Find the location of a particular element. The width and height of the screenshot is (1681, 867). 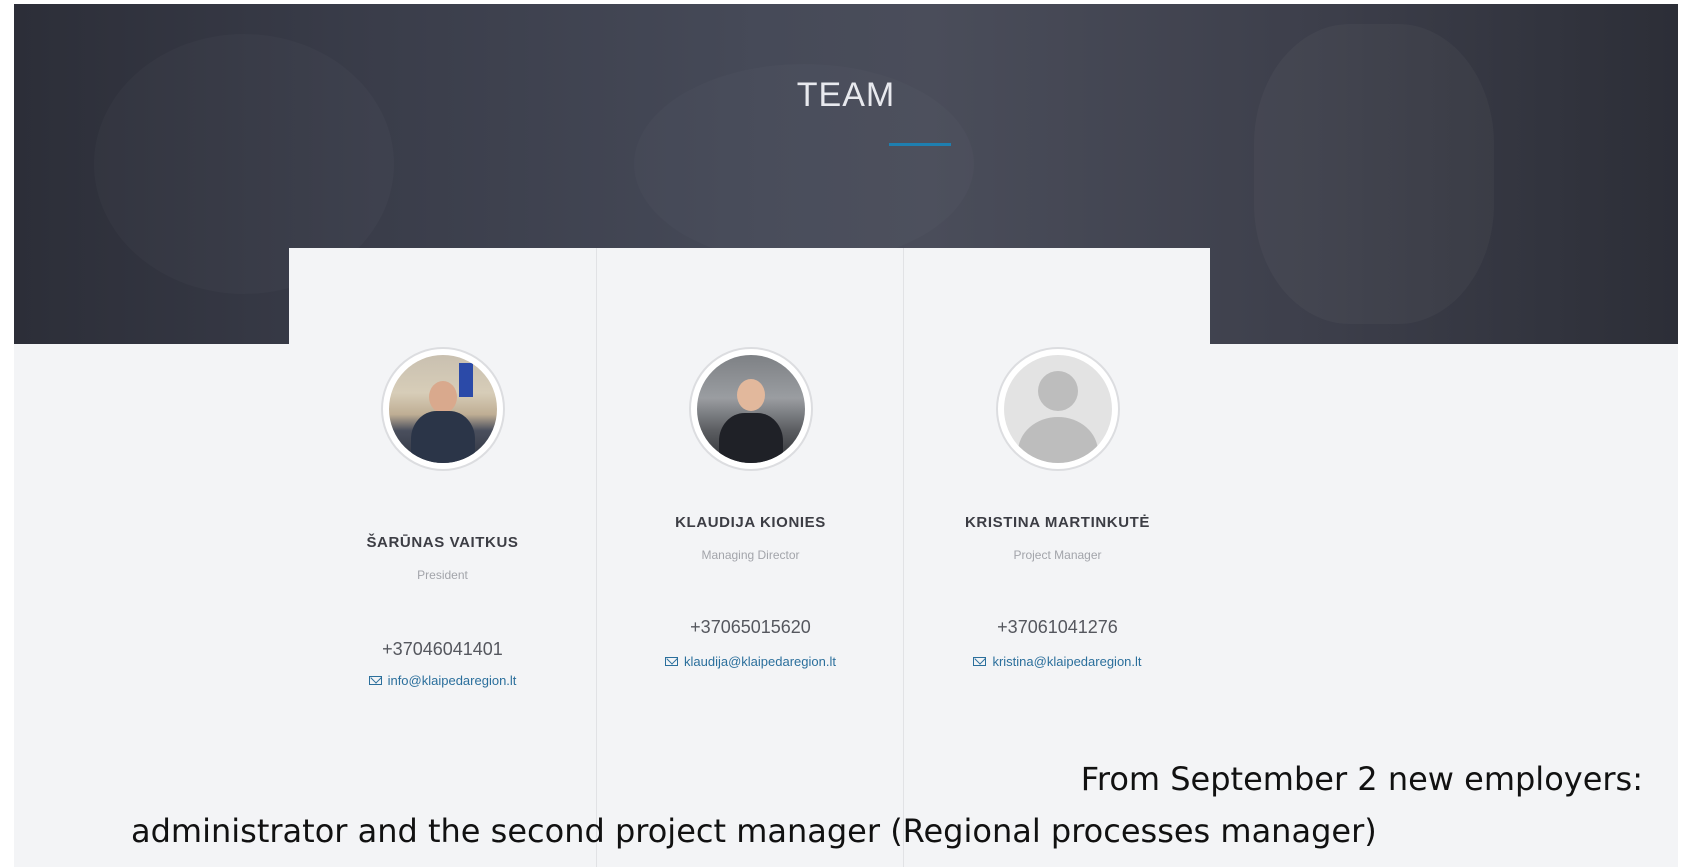

member-email-text: klaudija@klaipedaregion.lt is located at coordinates (760, 661).